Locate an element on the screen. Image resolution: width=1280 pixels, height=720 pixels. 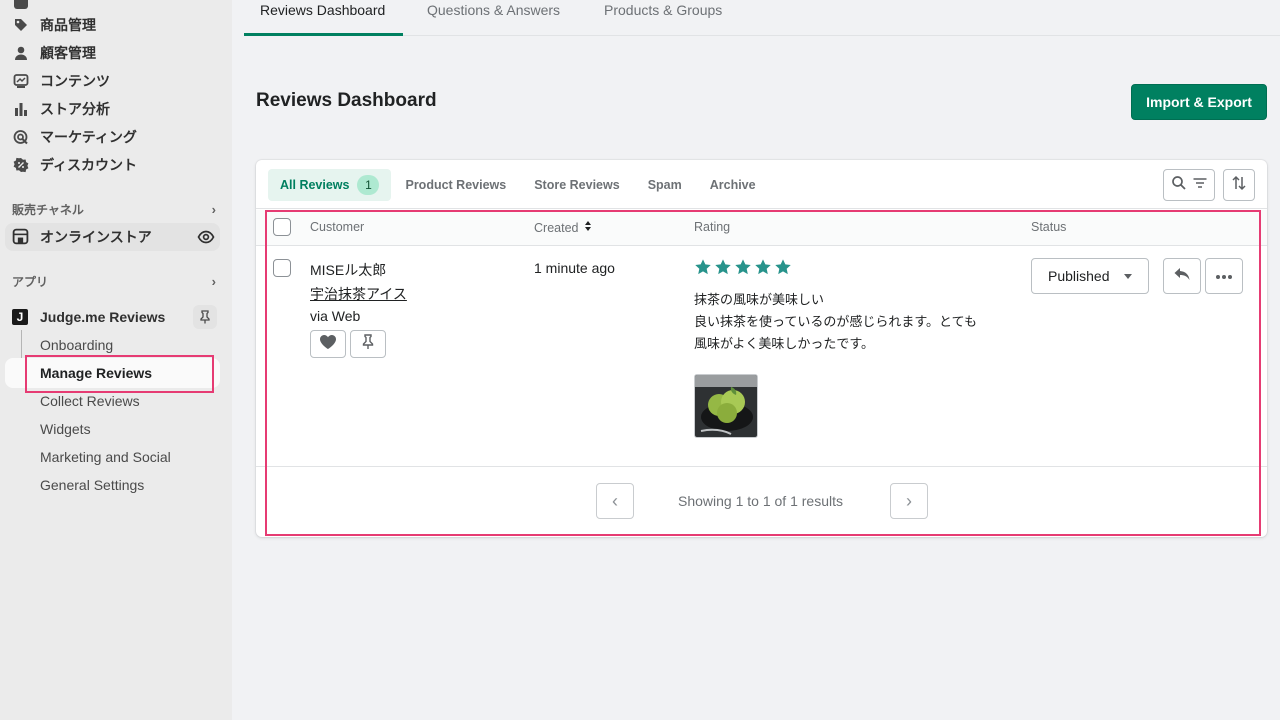
review-body: 良い抹茶を使っているのが感じられます。とても風味がよく美味しかったです。 is located at coordinates (836, 332).